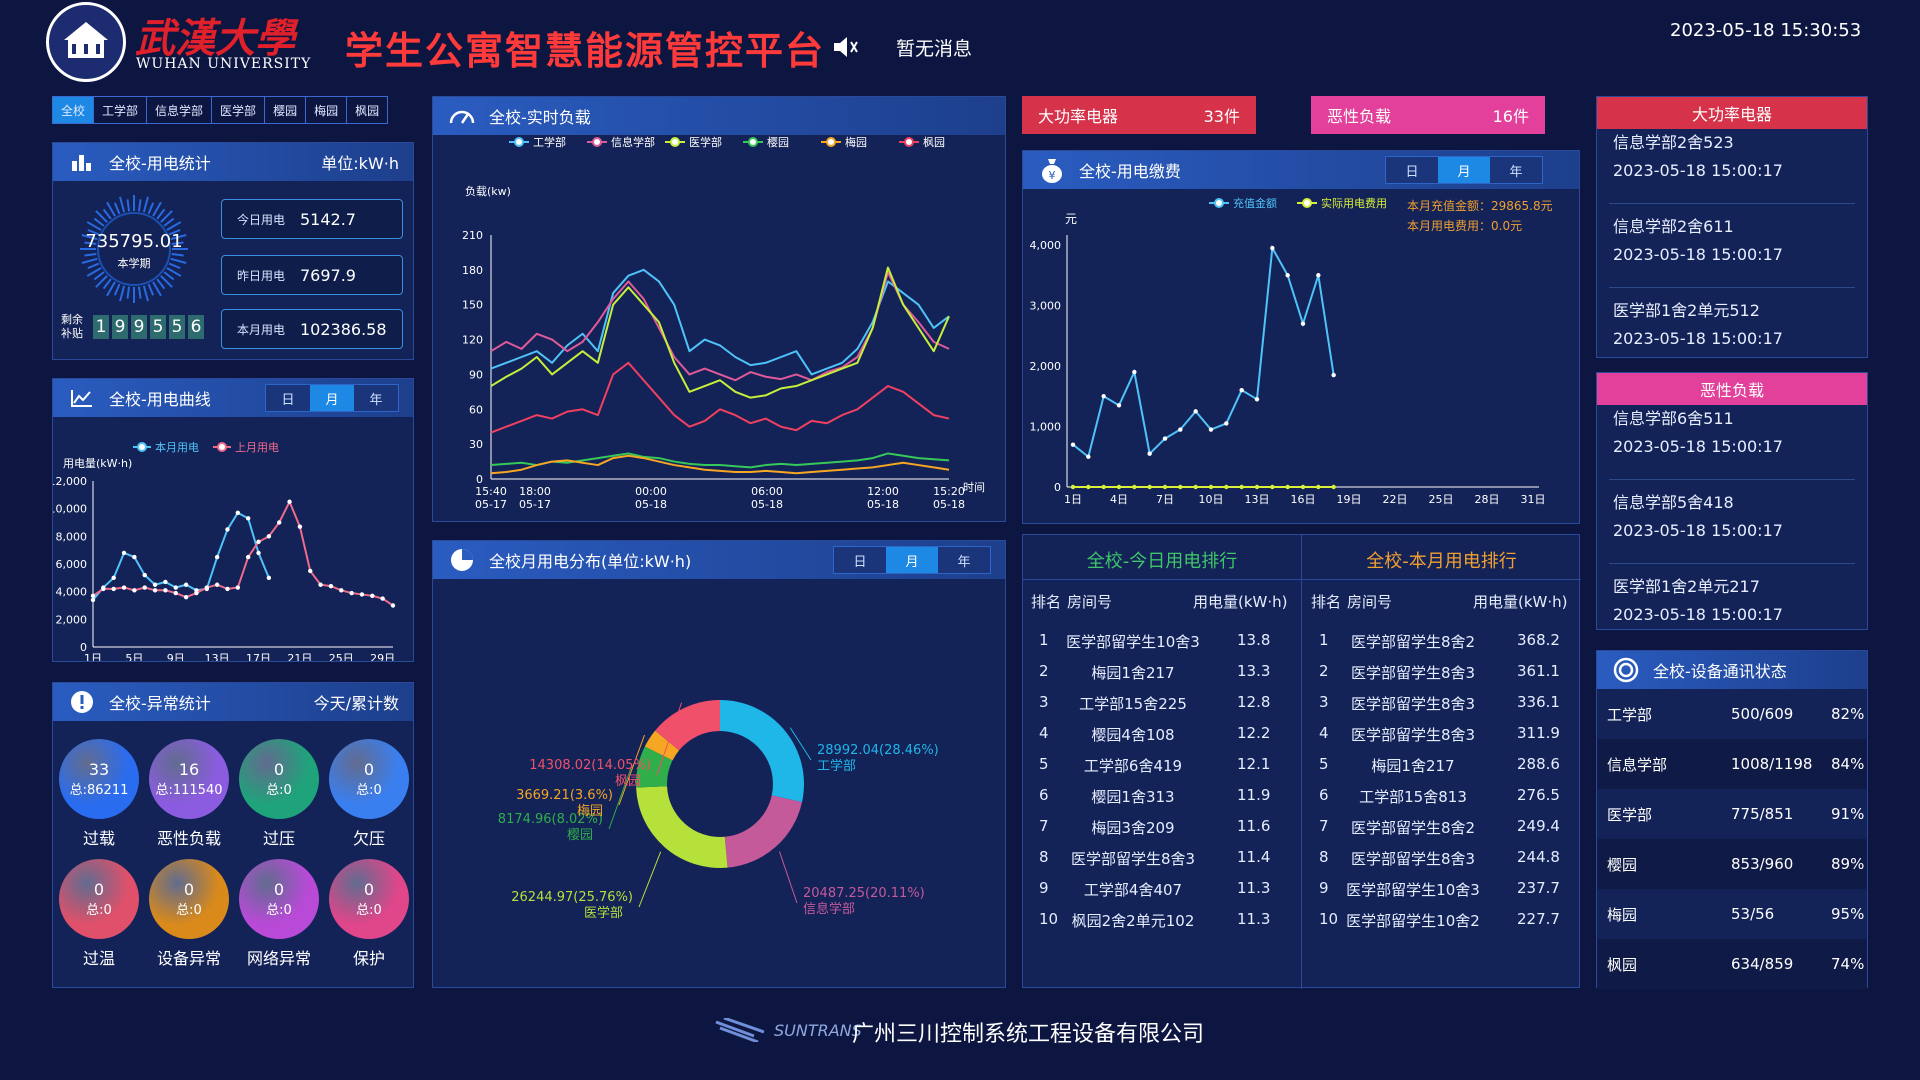 This screenshot has height=1080, width=1920. I want to click on dist-month-button: 月, so click(912, 560).